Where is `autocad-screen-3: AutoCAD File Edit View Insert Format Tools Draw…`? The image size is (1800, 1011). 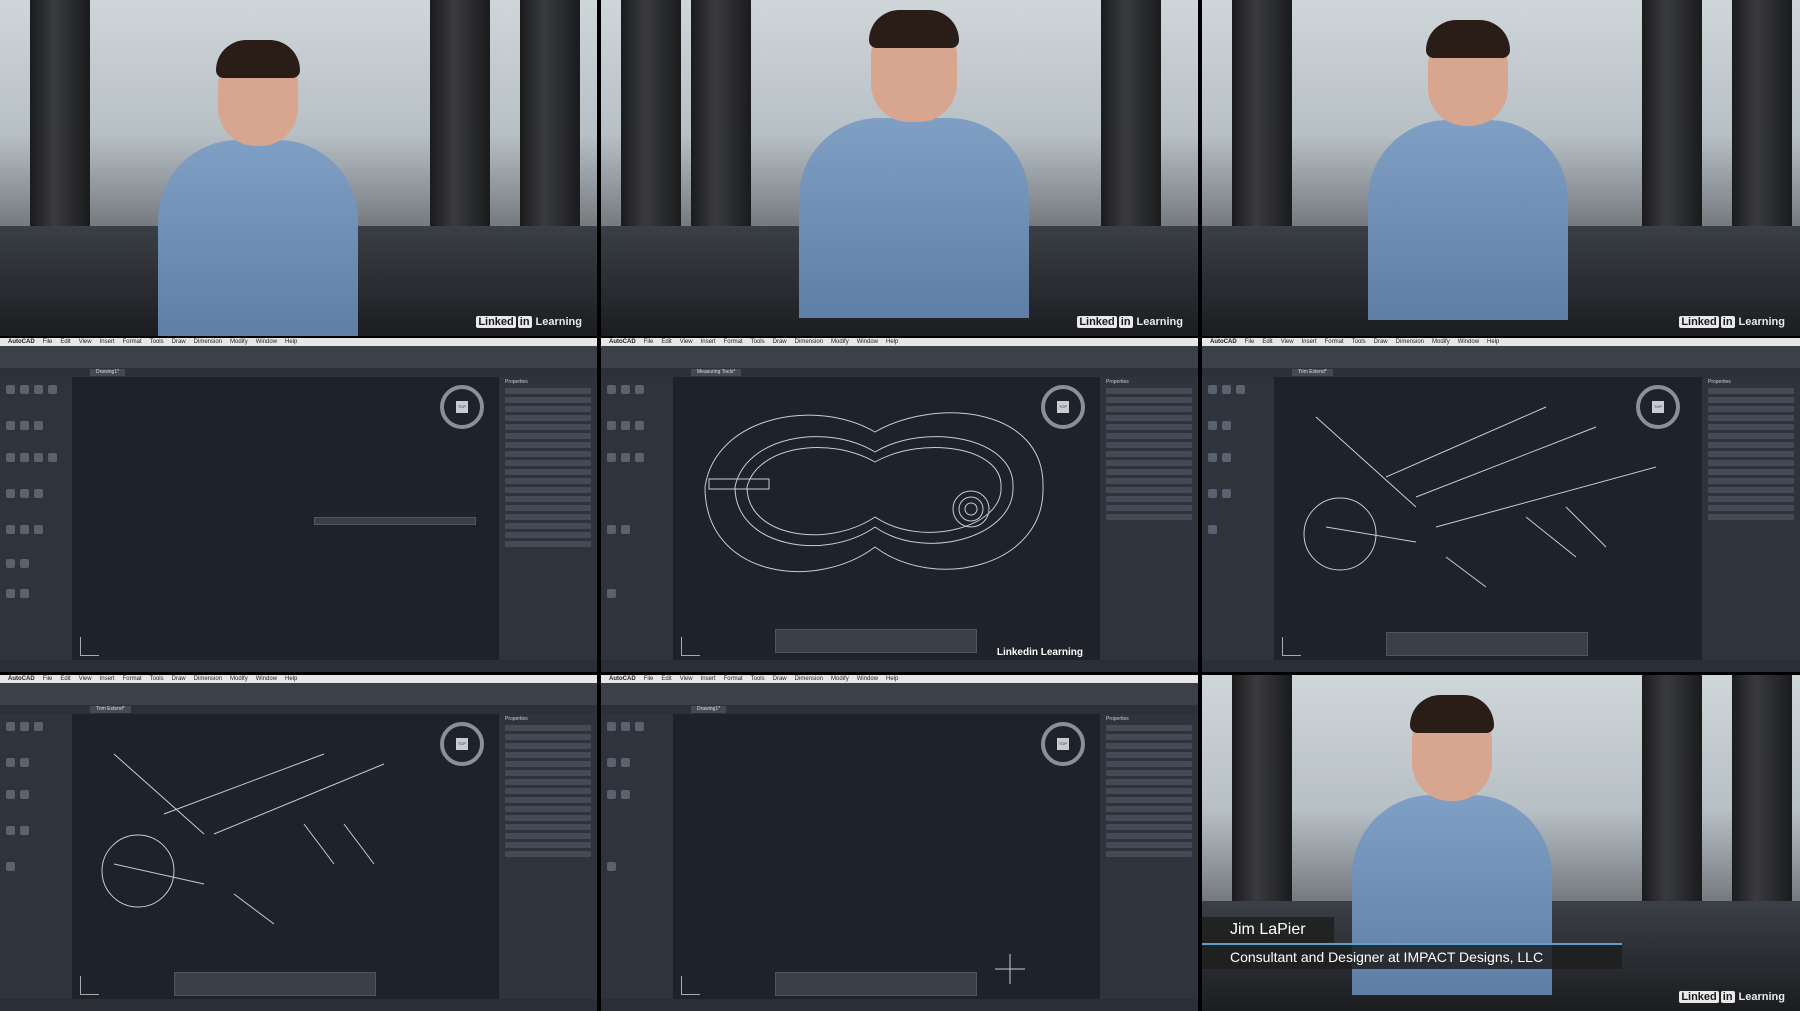 autocad-screen-3: AutoCAD File Edit View Insert Format Tools Draw… is located at coordinates (1501, 505).